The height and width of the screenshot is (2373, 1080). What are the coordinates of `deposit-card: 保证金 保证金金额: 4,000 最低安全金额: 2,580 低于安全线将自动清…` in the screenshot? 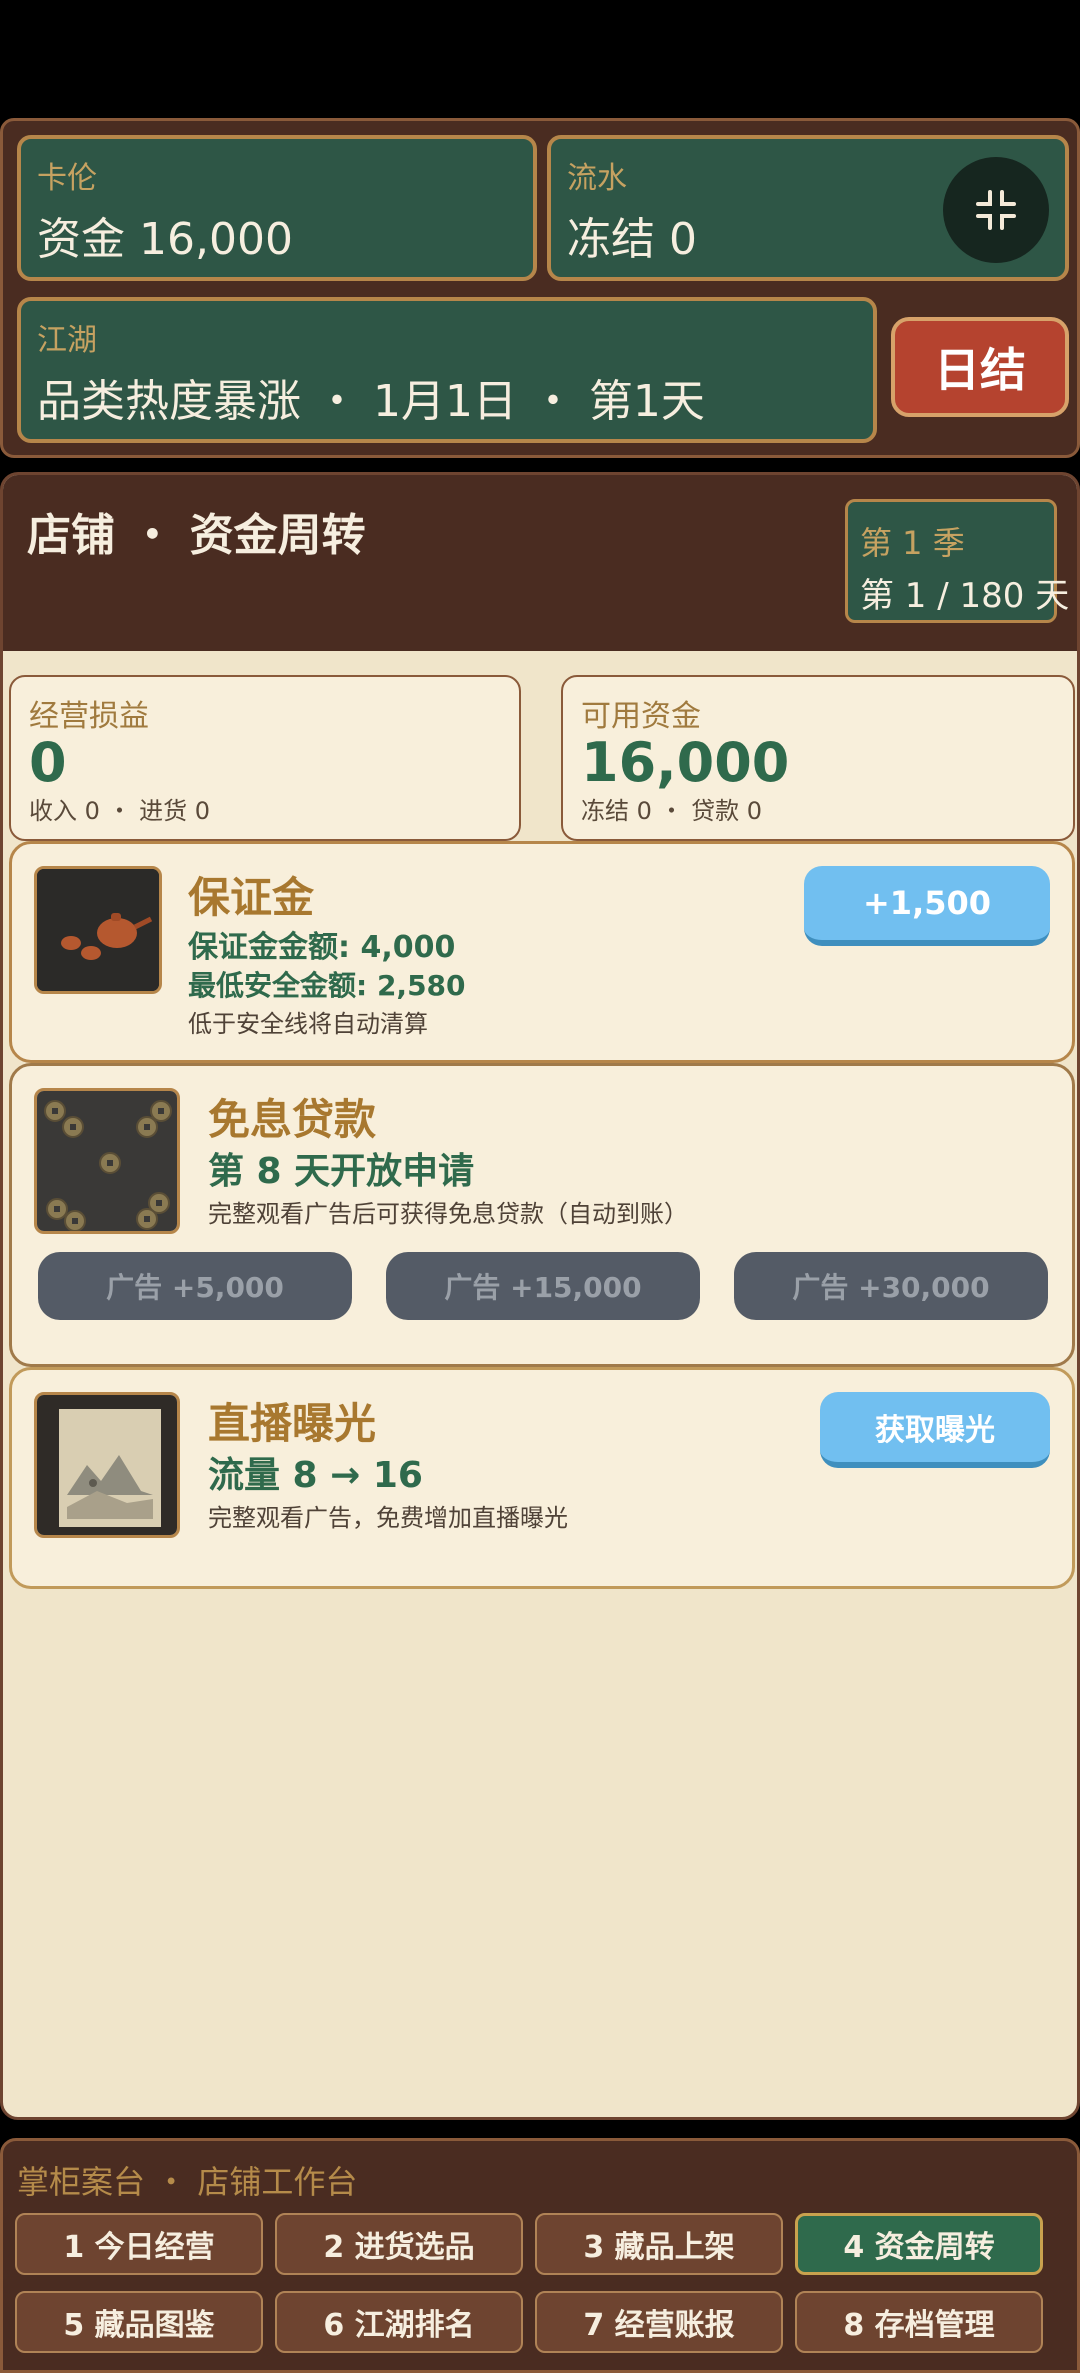 It's located at (542, 952).